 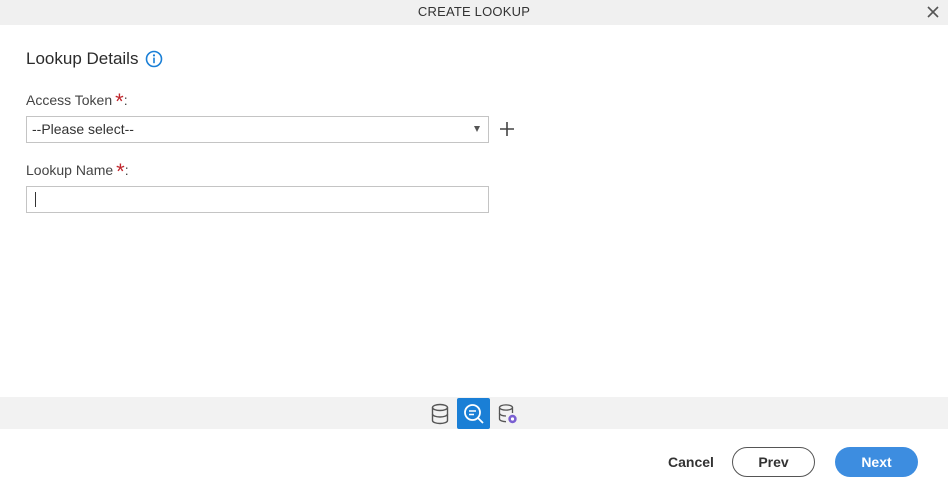 What do you see at coordinates (82, 58) in the screenshot?
I see `section-title: Lookup Details` at bounding box center [82, 58].